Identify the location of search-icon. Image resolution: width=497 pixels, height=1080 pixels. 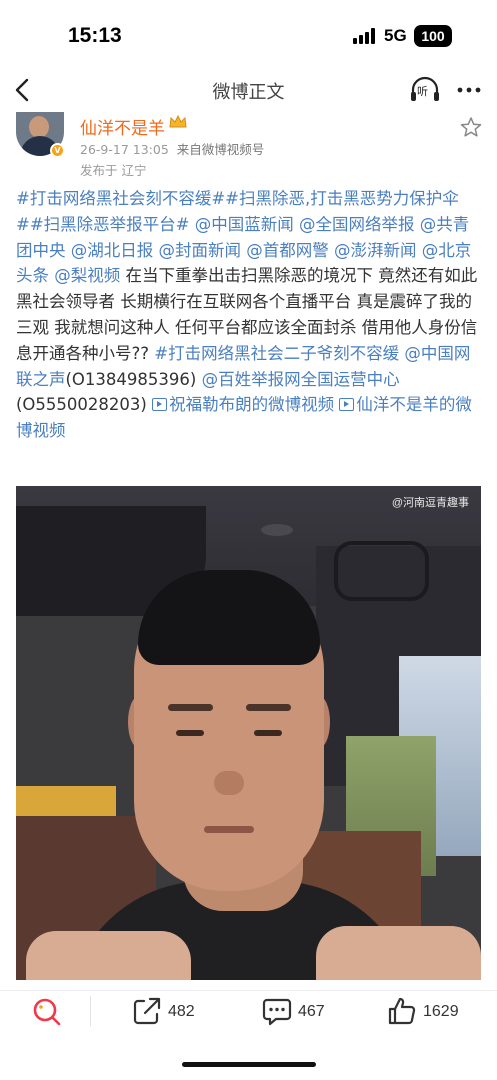
(47, 1012).